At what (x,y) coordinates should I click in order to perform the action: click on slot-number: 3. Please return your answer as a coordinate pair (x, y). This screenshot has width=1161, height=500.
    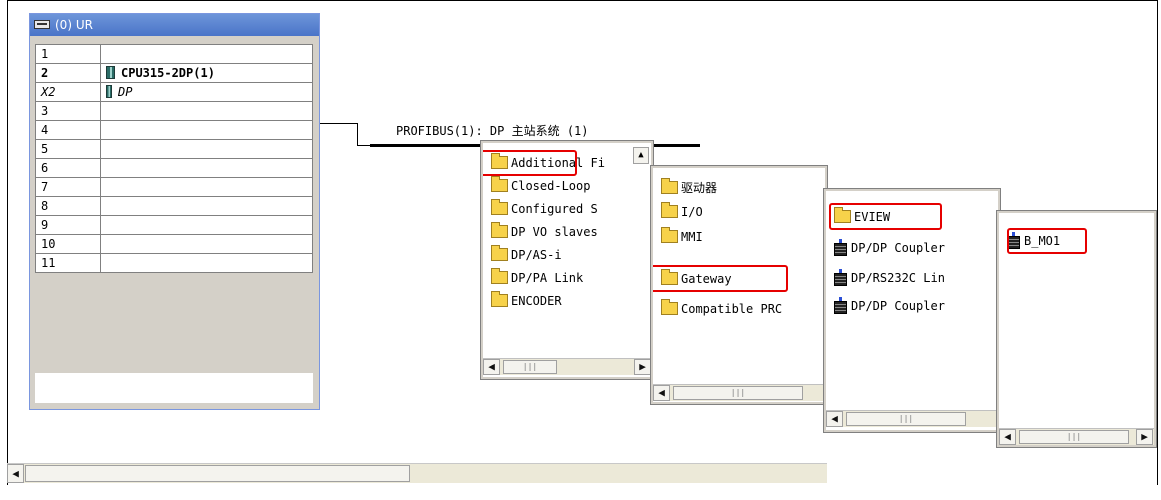
    Looking at the image, I should click on (68, 111).